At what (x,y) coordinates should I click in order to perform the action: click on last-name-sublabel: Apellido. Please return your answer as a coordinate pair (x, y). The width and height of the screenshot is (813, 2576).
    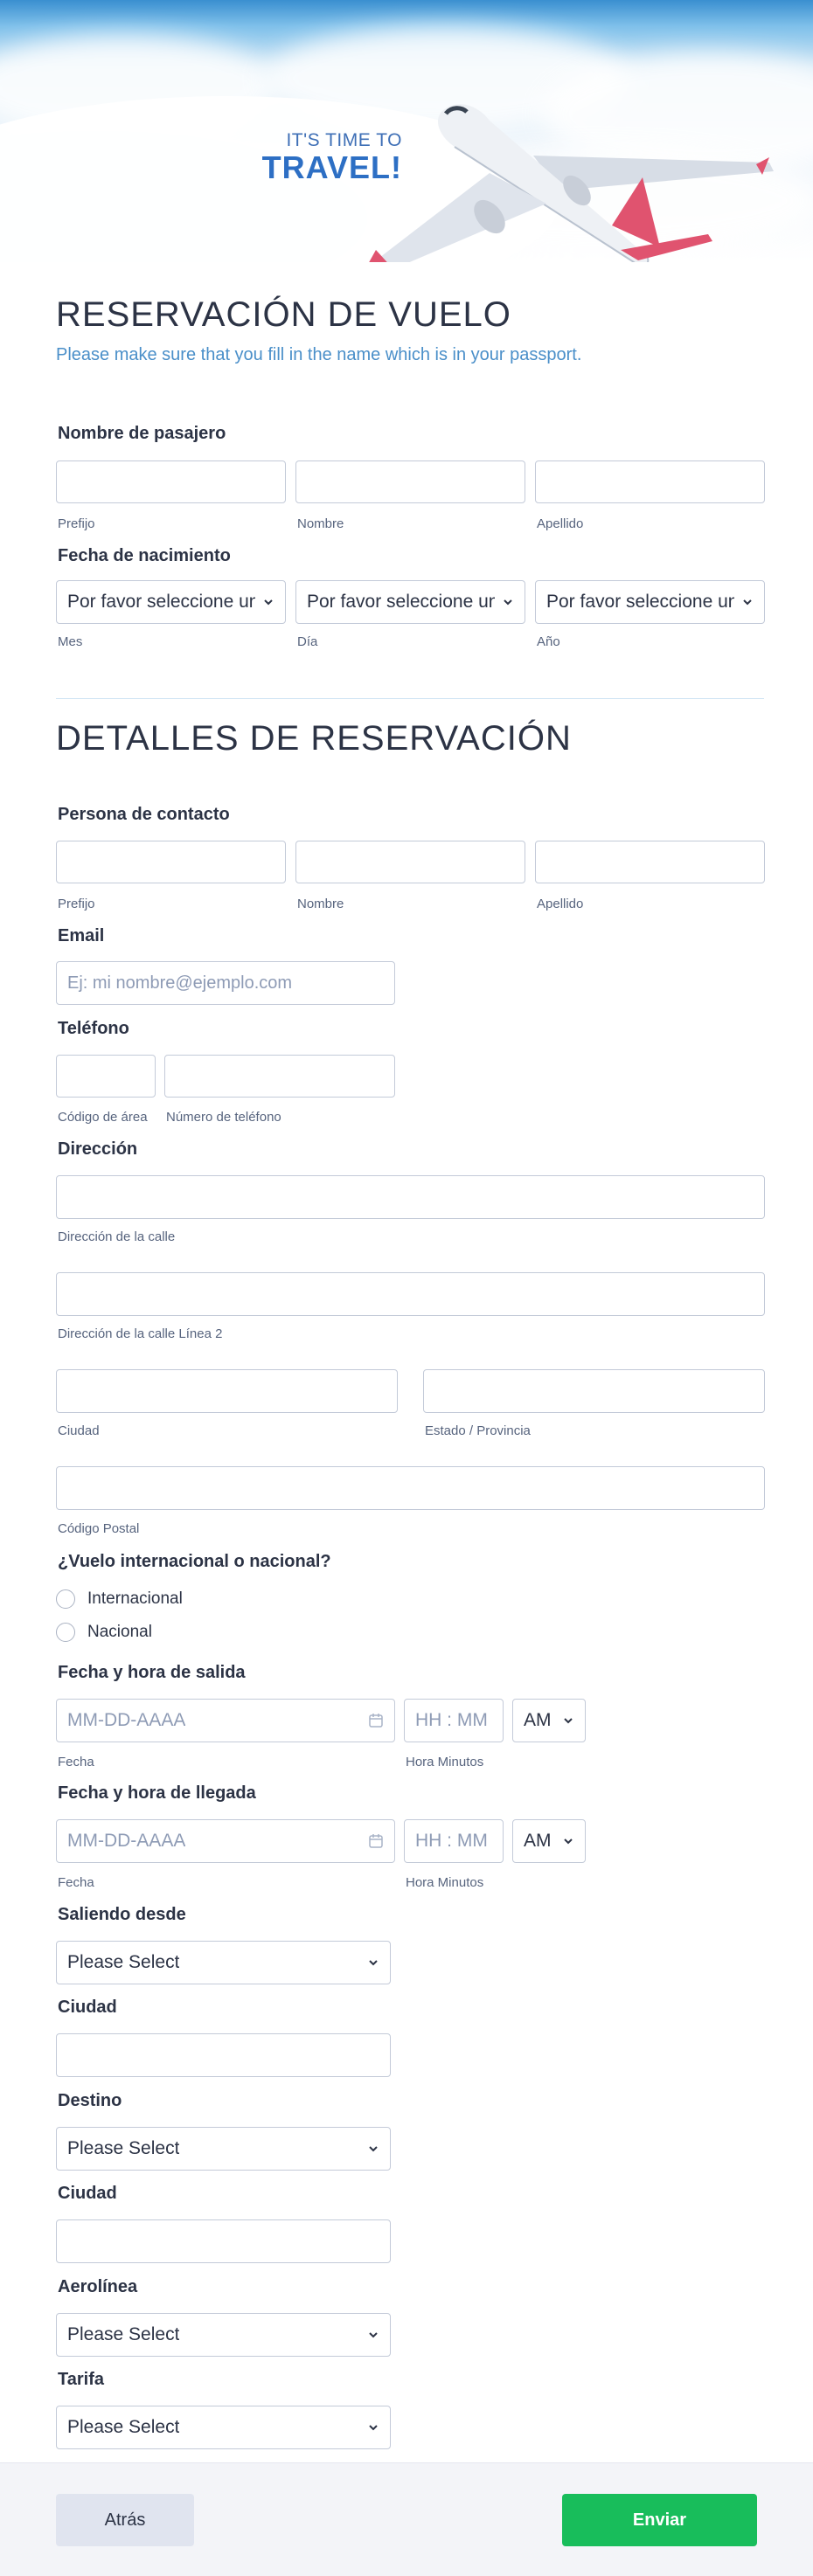
    Looking at the image, I should click on (560, 523).